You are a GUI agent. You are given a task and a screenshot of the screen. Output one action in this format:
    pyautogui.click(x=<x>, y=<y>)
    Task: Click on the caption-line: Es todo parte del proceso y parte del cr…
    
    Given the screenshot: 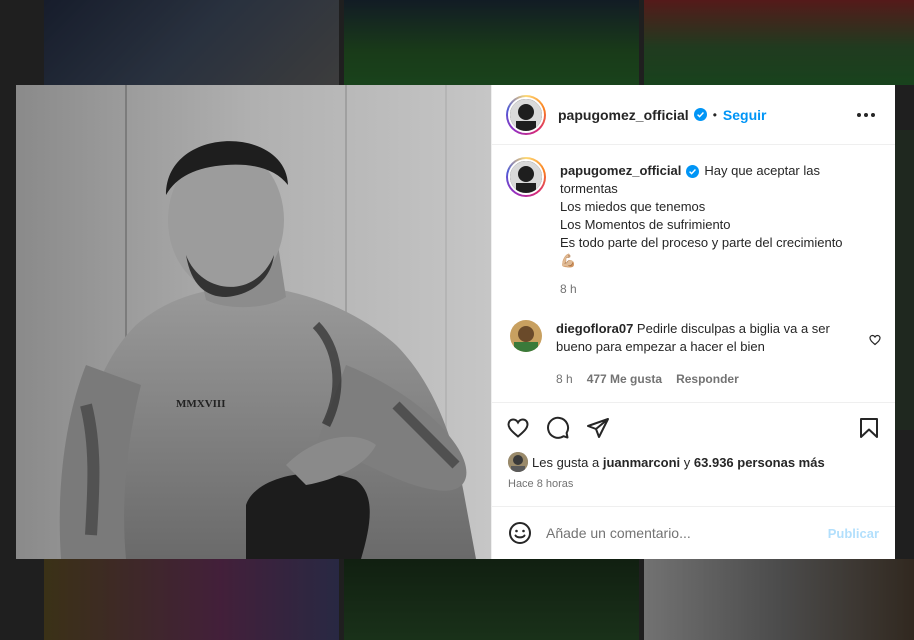 What is the action you would take?
    pyautogui.click(x=701, y=242)
    